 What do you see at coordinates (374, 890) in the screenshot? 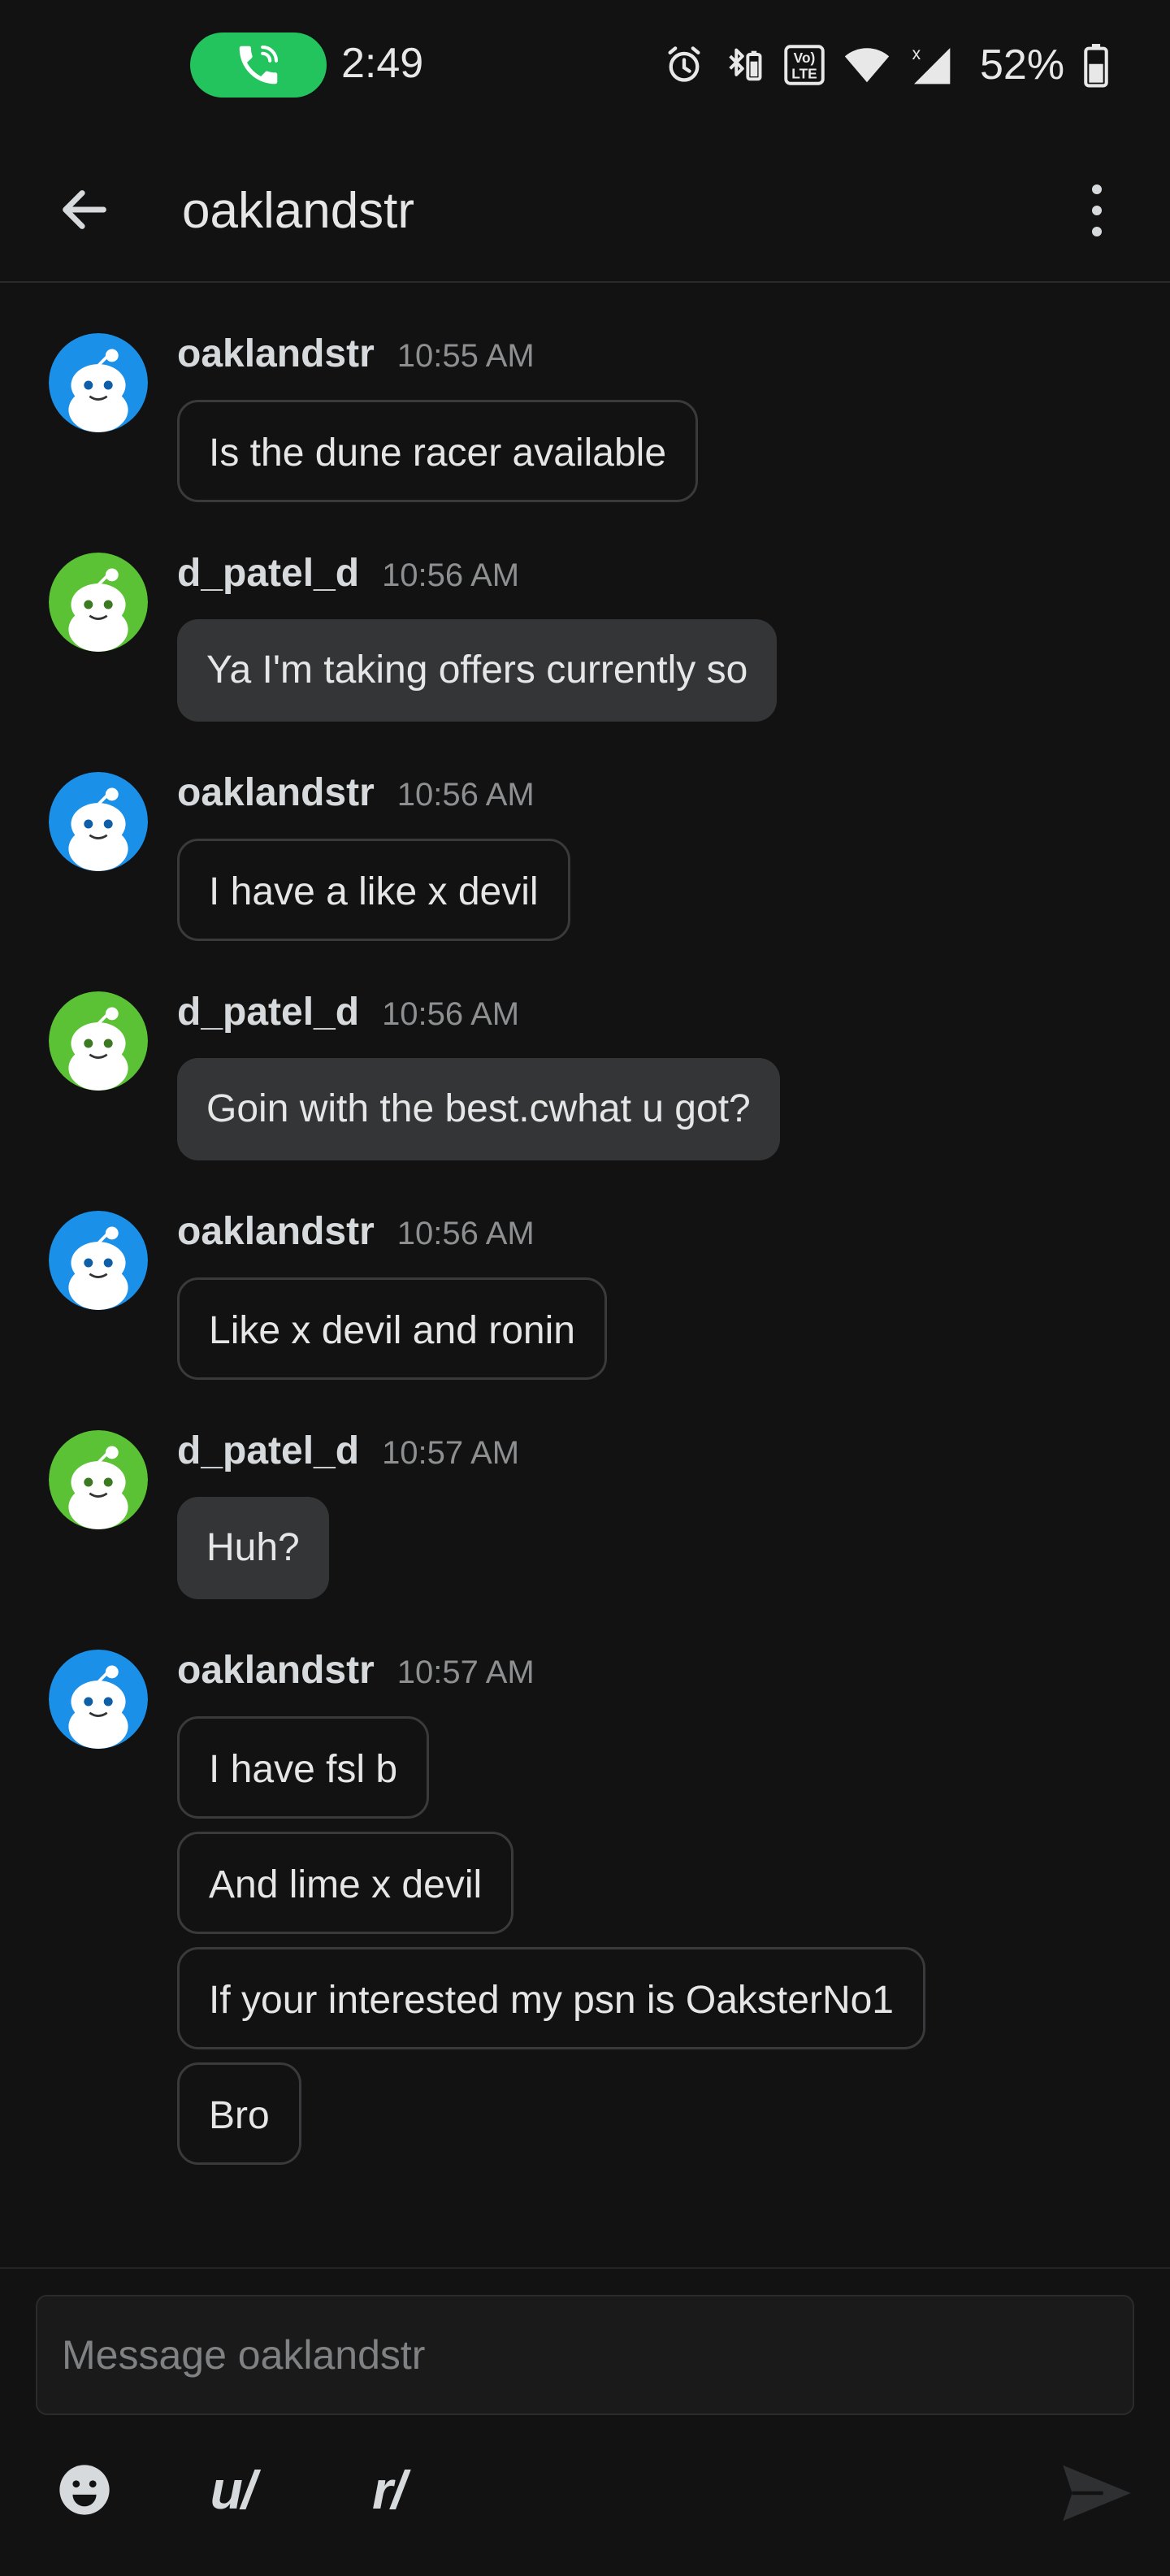
I see `message-bubble: I have a like x devil` at bounding box center [374, 890].